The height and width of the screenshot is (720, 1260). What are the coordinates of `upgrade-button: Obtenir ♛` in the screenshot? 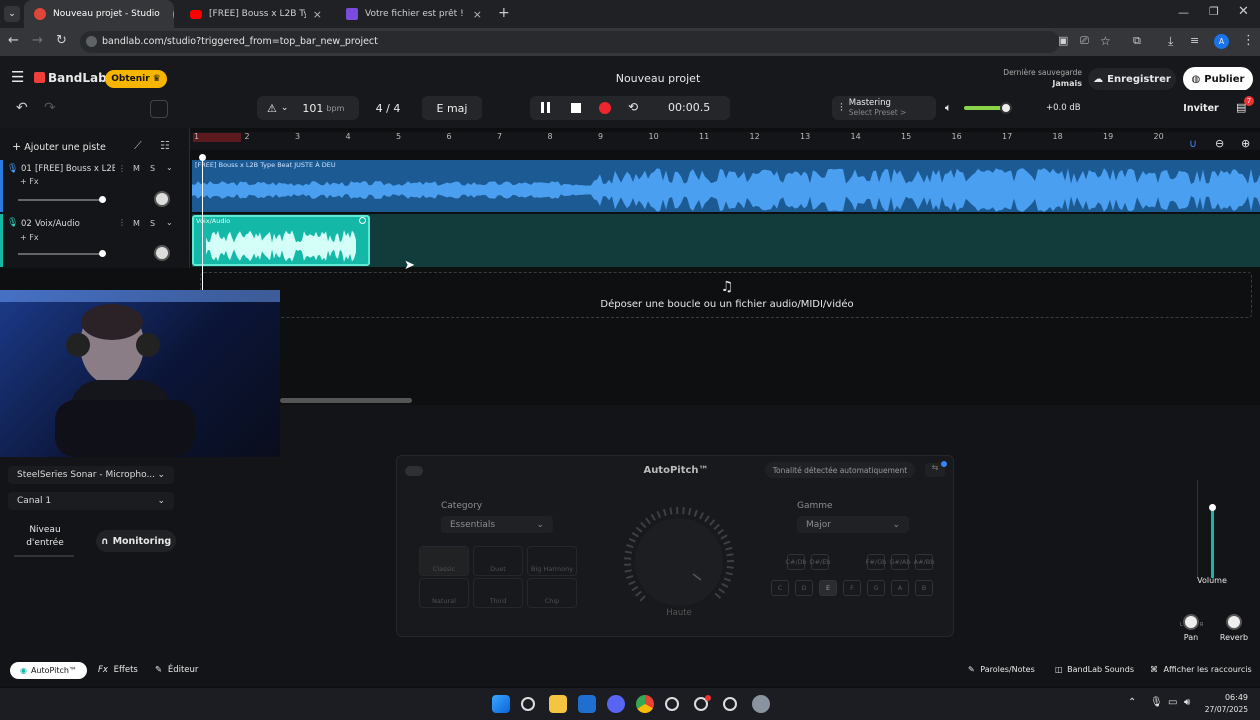 It's located at (136, 79).